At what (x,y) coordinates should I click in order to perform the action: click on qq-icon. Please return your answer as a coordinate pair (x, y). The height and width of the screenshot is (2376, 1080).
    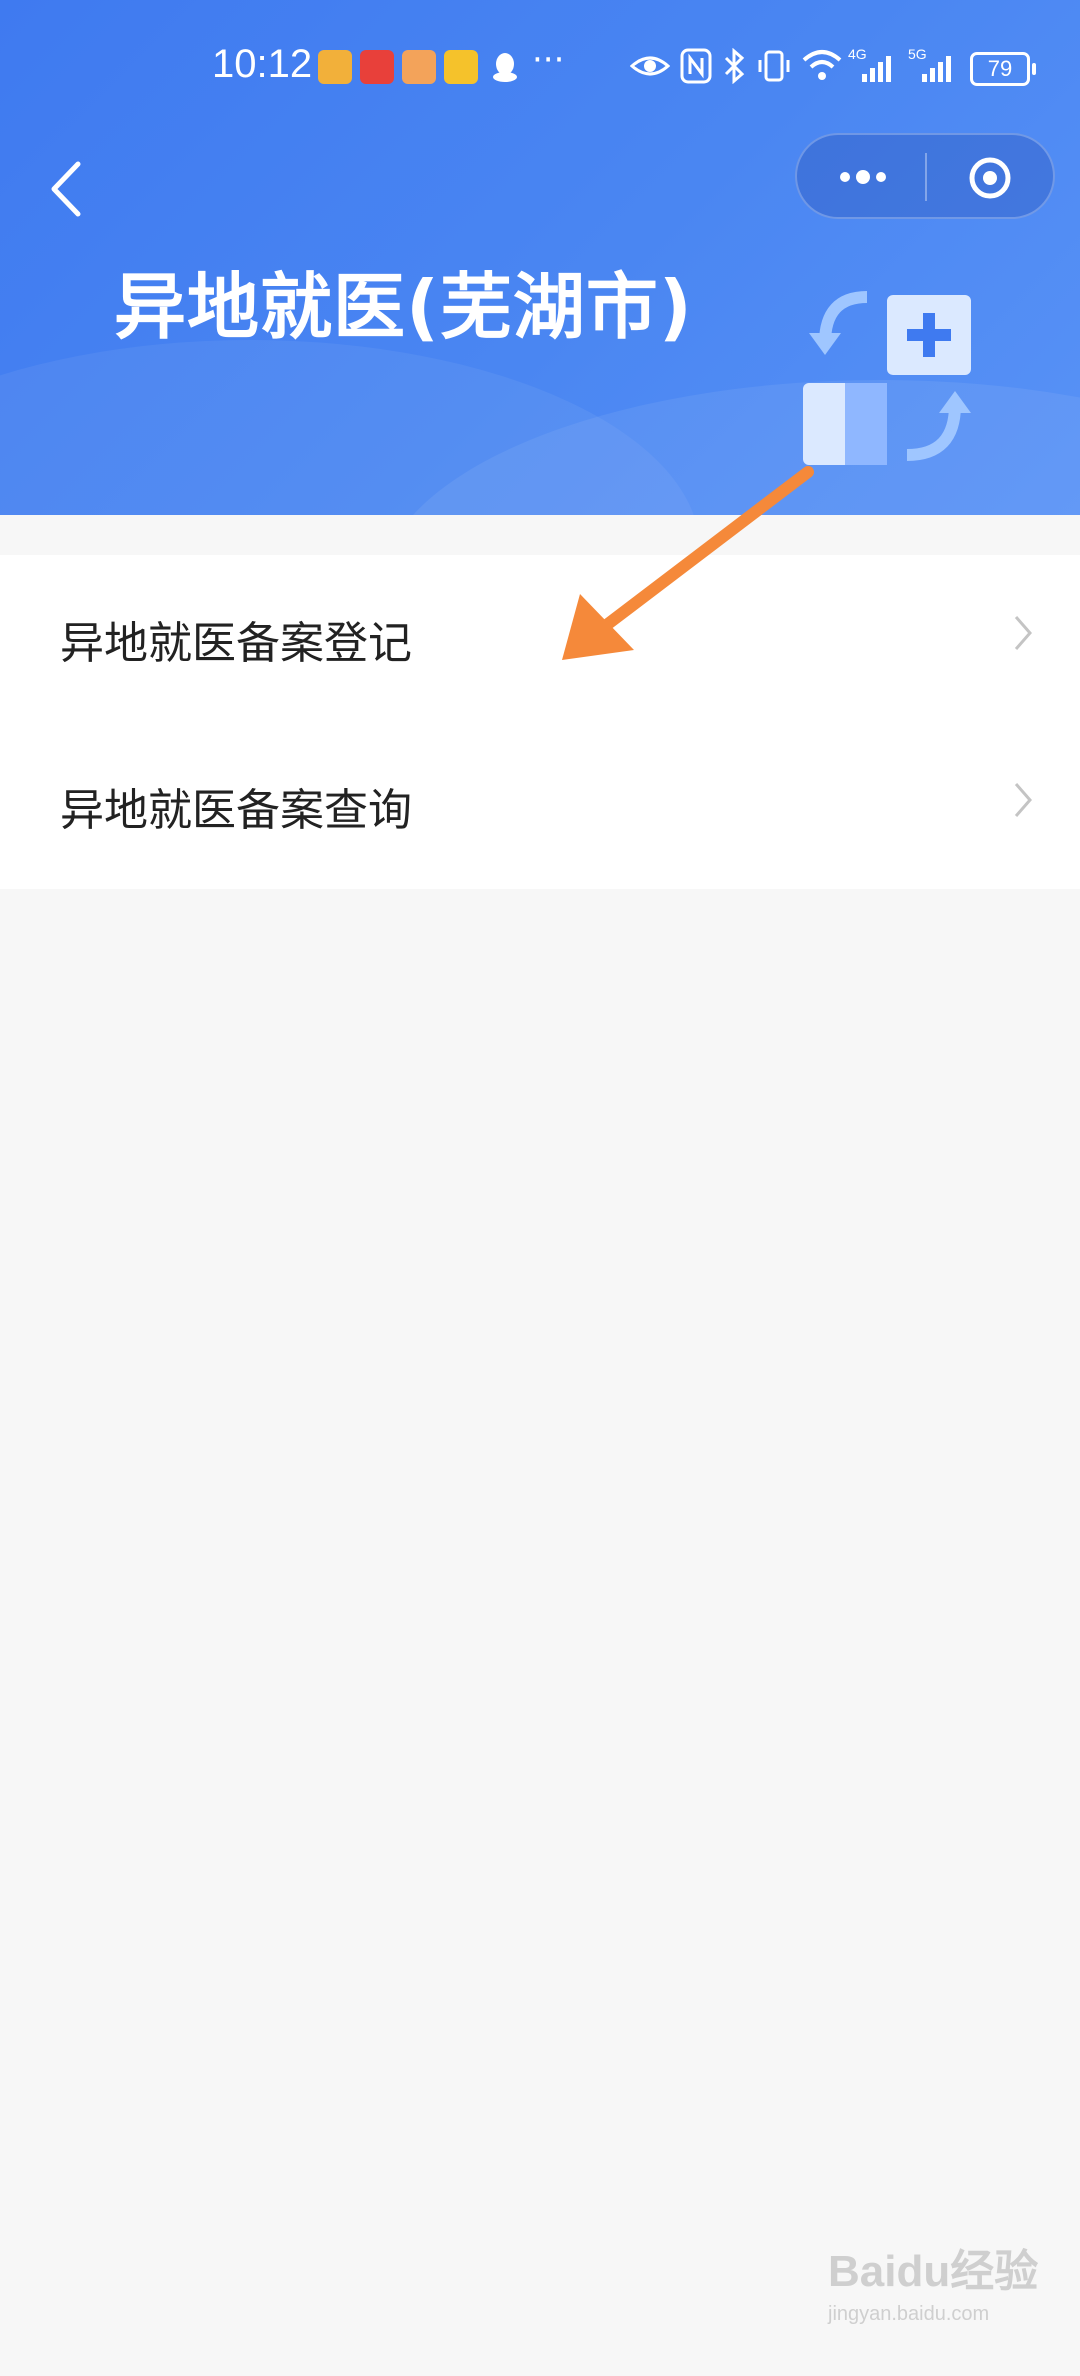
    Looking at the image, I should click on (505, 67).